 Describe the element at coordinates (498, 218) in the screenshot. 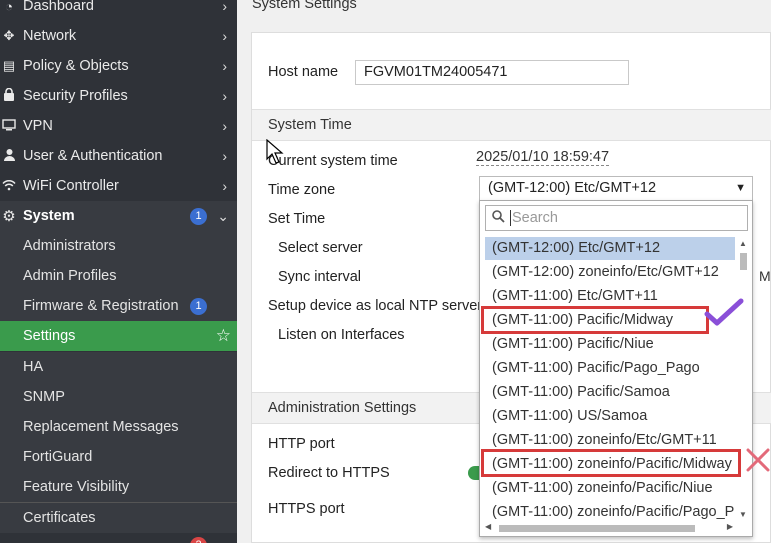

I see `search-icon` at that location.